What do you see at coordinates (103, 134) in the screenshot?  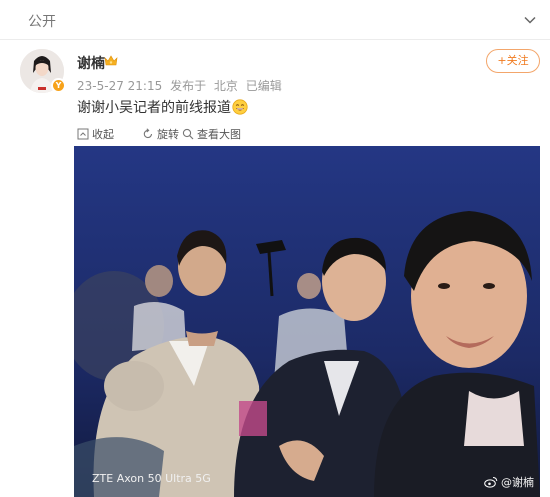 I see `collapse-label: 收起` at bounding box center [103, 134].